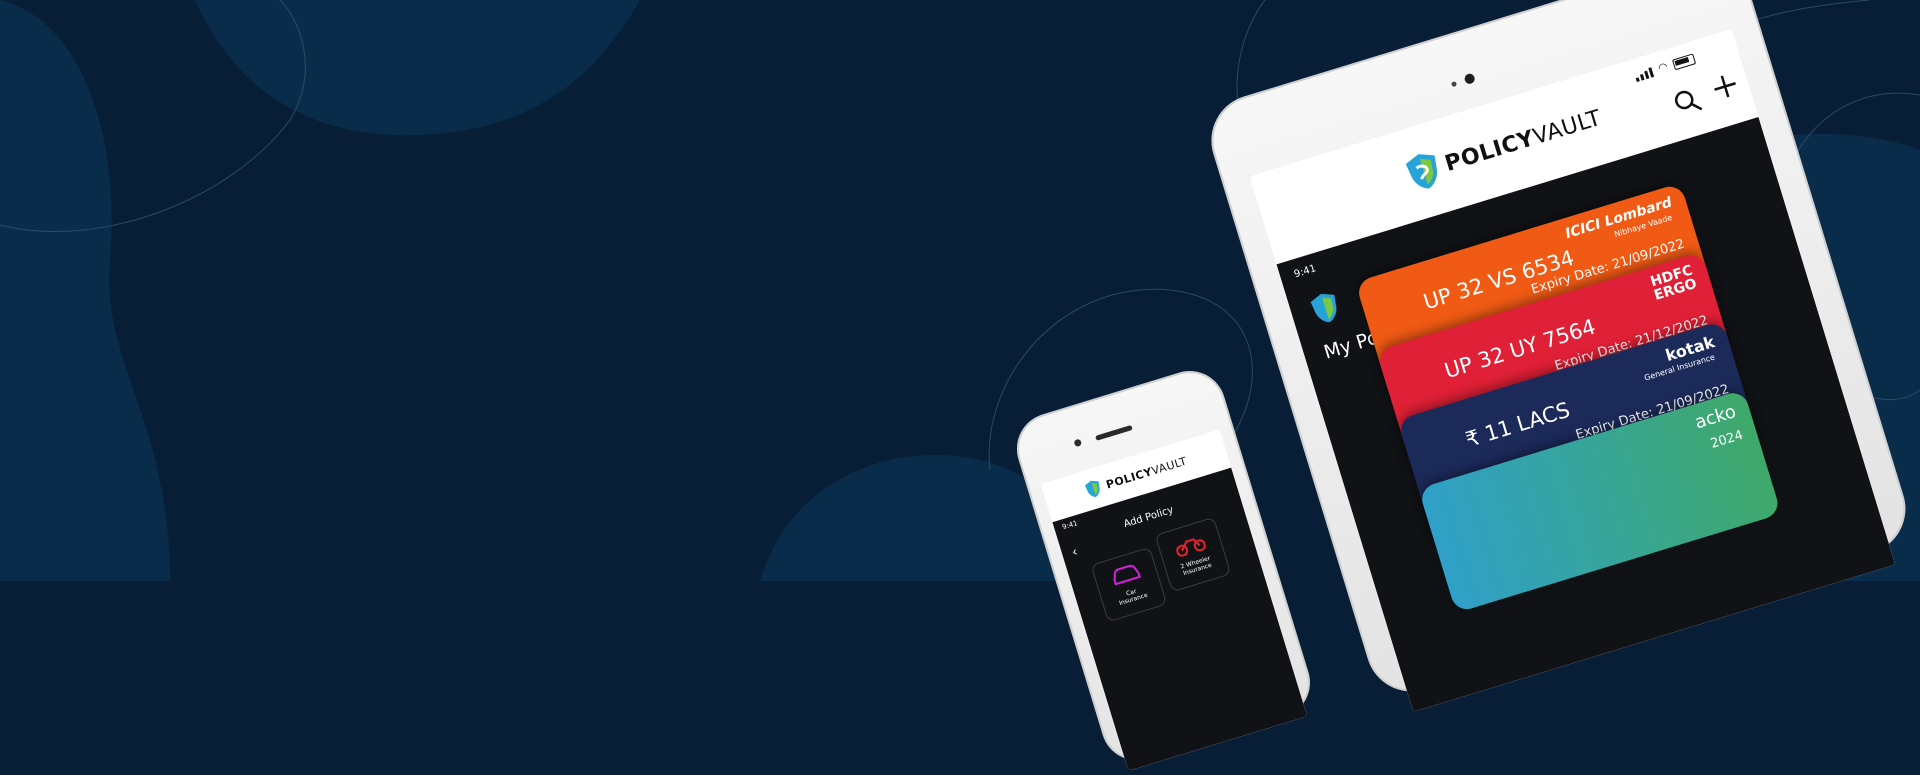 The height and width of the screenshot is (775, 1920). Describe the element at coordinates (1684, 62) in the screenshot. I see `battery-icon` at that location.